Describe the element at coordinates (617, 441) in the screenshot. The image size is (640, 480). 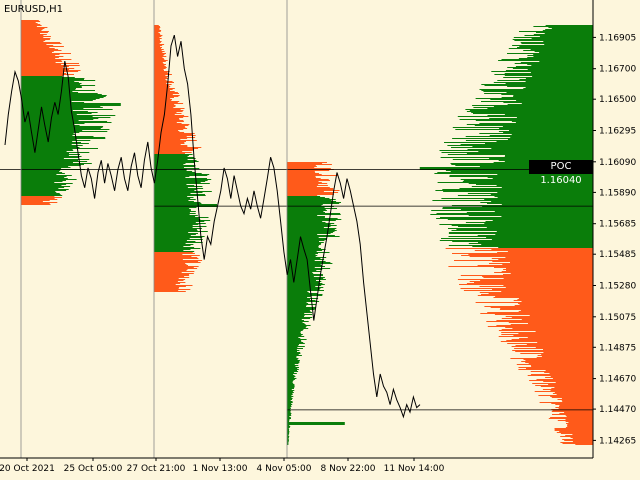
I see `y-tick-label: 1.14265` at that location.